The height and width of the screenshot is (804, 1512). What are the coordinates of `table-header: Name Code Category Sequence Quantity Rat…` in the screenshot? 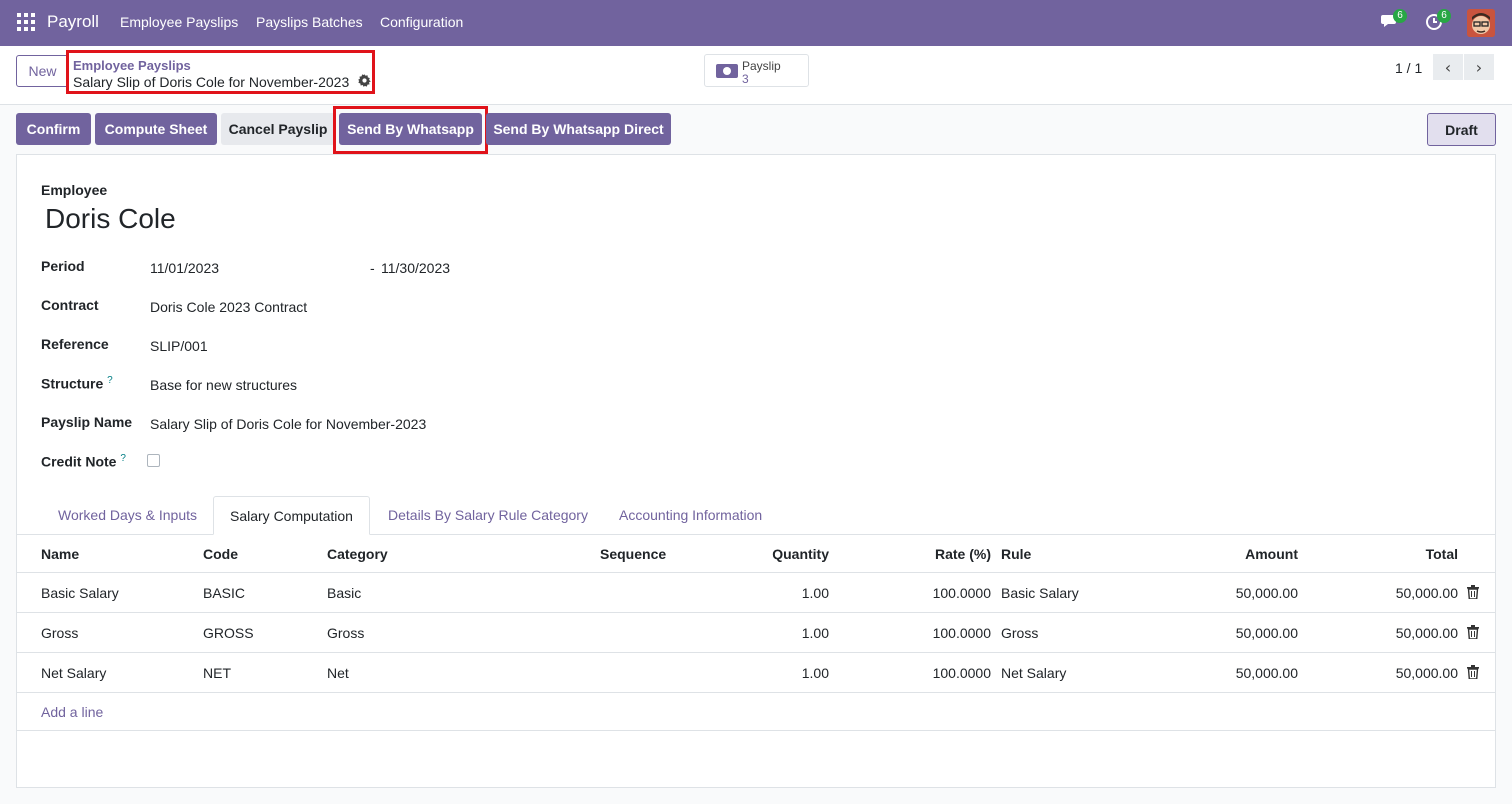 It's located at (756, 554).